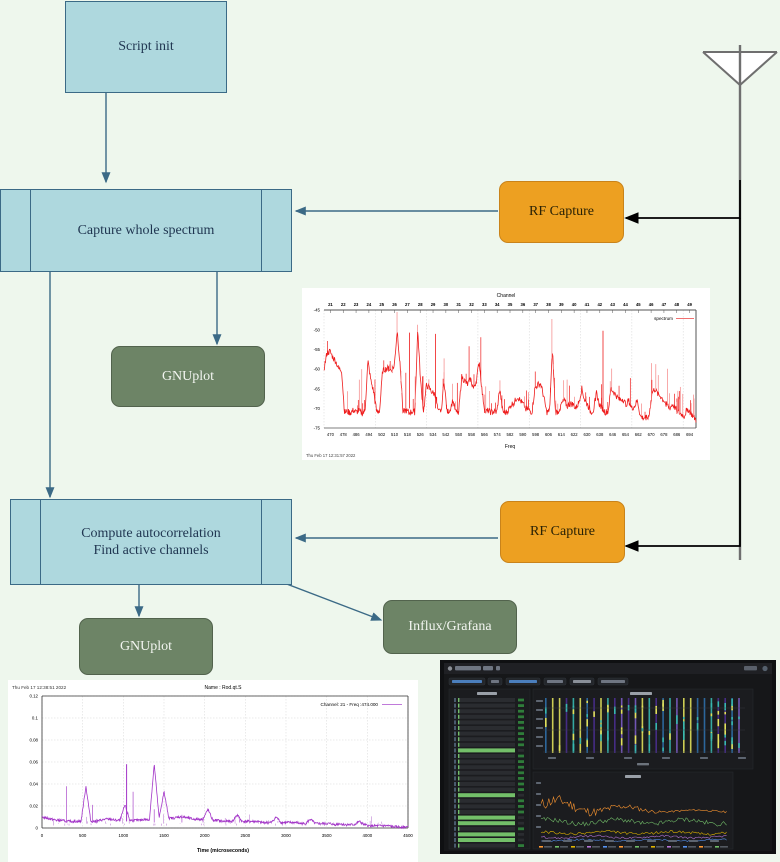 This screenshot has width=780, height=862. What do you see at coordinates (643, 729) in the screenshot?
I see `grafana-panel-heatmap` at bounding box center [643, 729].